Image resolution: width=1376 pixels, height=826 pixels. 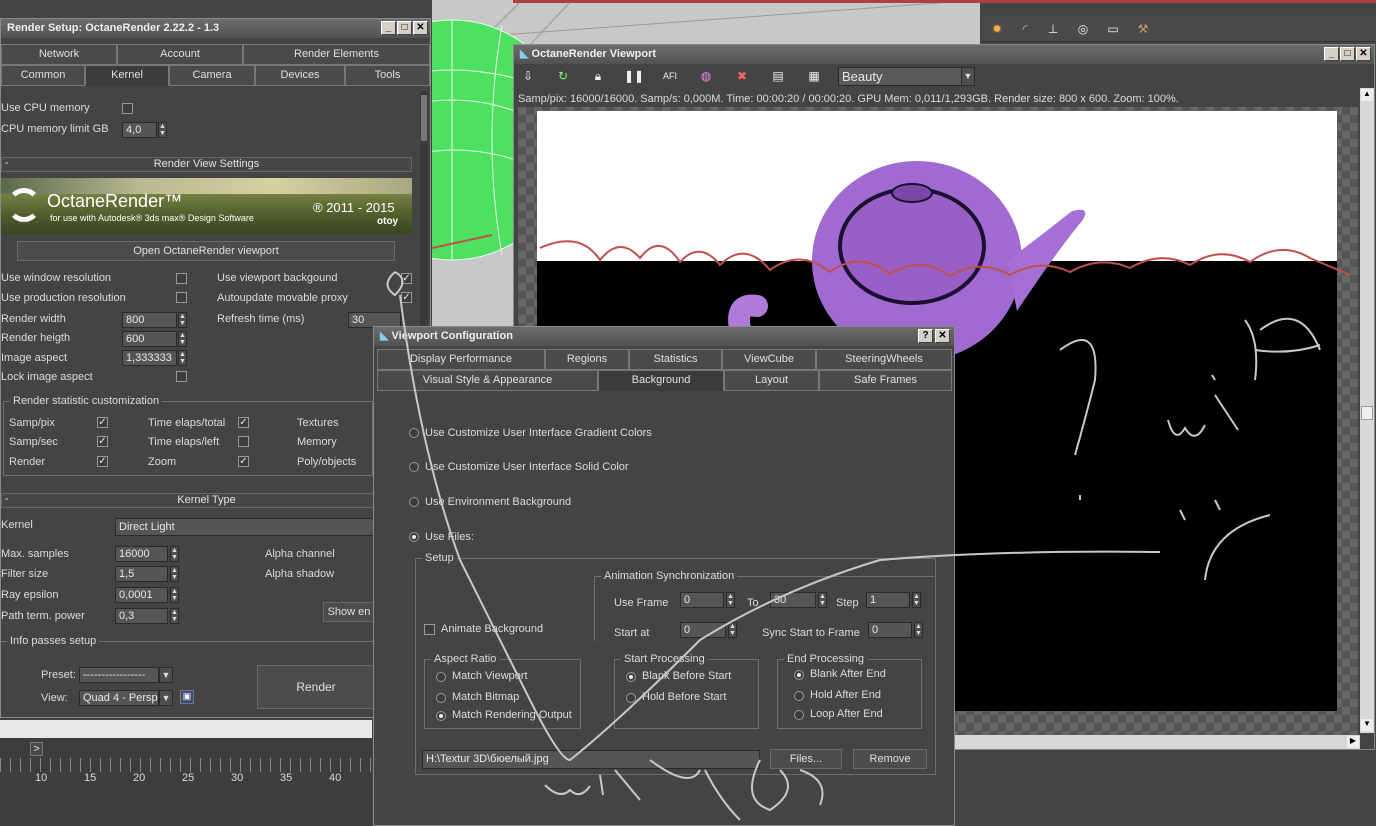 I want to click on max-samples-field: 16000, so click(x=141, y=554).